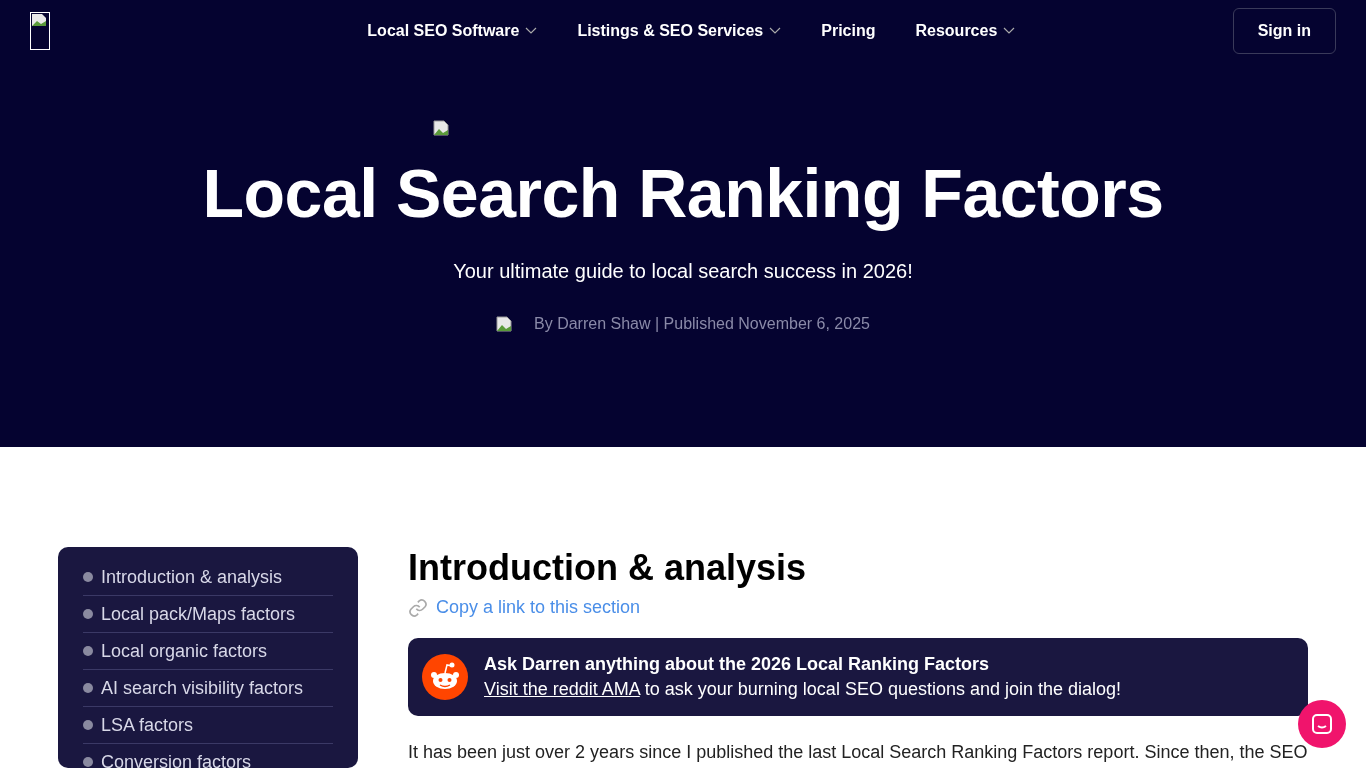  Describe the element at coordinates (683, 193) in the screenshot. I see `page-title: Local Search Ranking Factors` at that location.